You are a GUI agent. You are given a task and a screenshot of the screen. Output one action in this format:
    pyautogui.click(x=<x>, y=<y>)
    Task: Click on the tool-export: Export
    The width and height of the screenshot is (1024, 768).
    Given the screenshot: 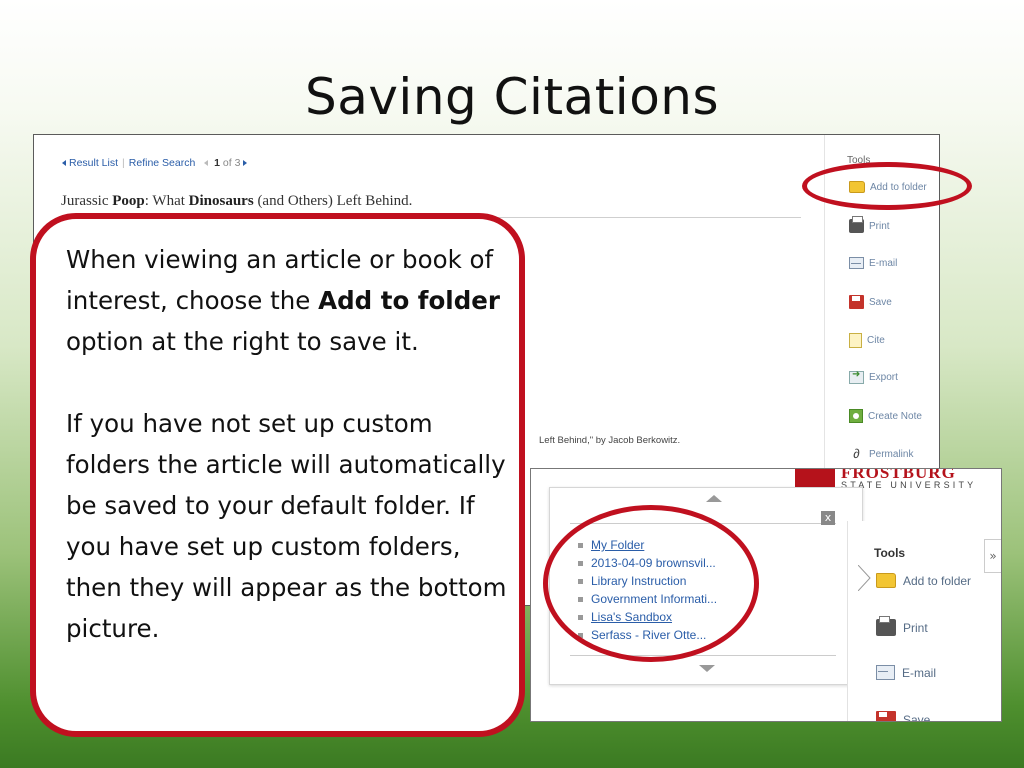 What is the action you would take?
    pyautogui.click(x=873, y=376)
    